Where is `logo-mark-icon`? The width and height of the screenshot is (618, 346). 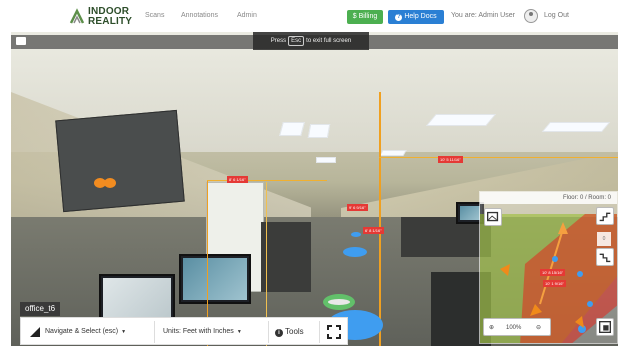 logo-mark-icon is located at coordinates (77, 16).